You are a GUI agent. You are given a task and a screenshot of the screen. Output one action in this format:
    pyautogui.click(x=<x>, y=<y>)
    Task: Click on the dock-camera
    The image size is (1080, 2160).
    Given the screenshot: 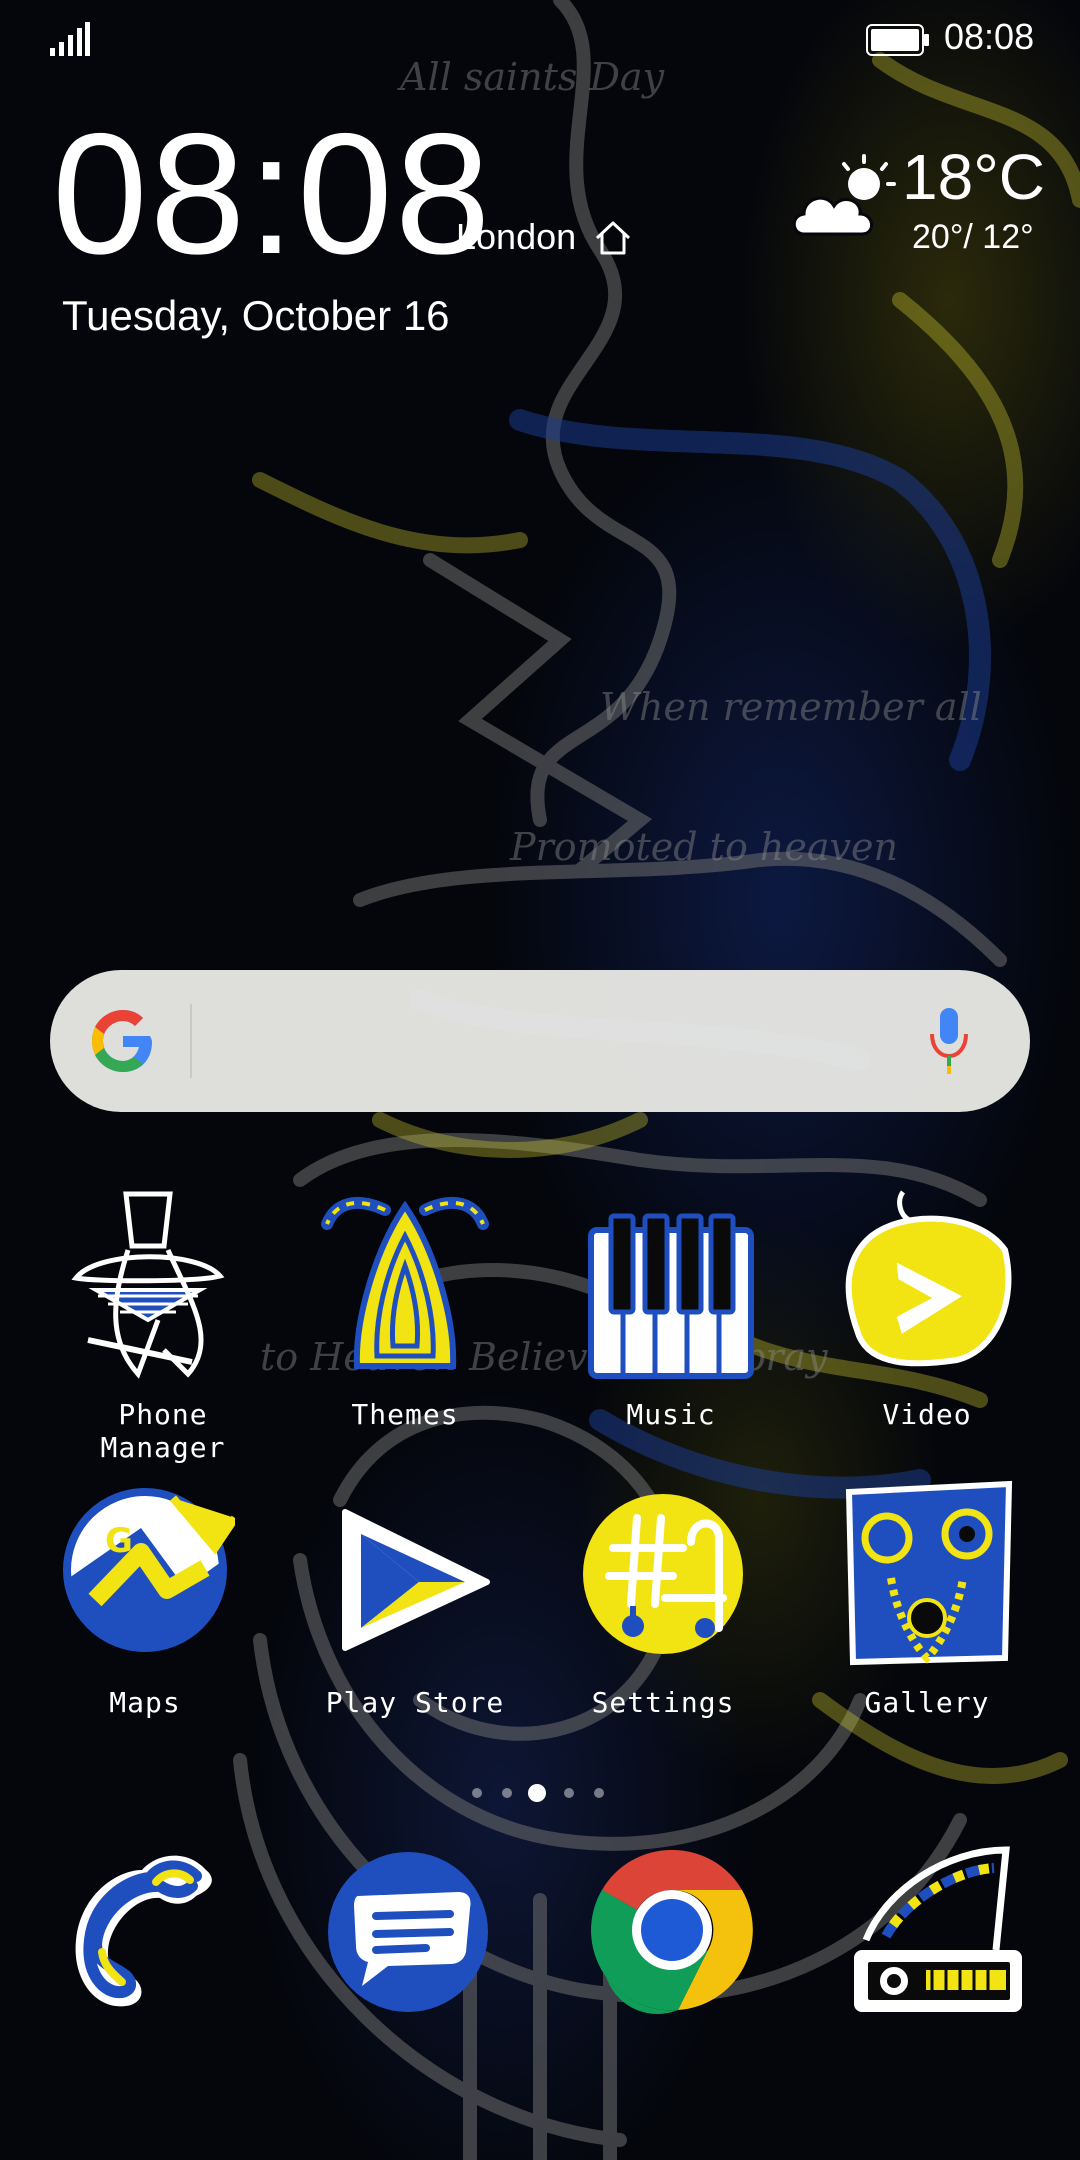 What is the action you would take?
    pyautogui.click(x=936, y=1930)
    